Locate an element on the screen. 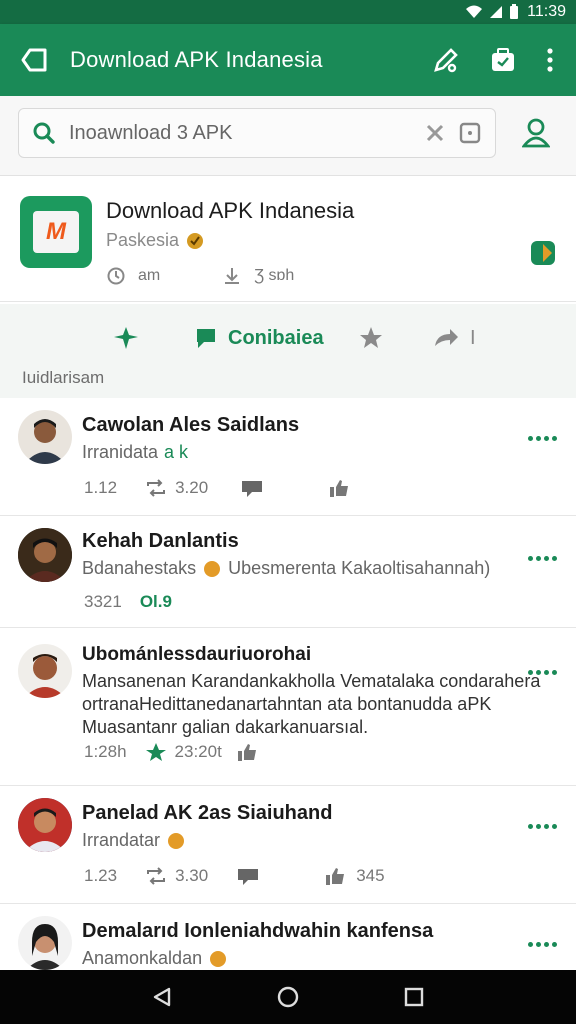 The width and height of the screenshot is (576, 1024). search-input: Inoawnload 3 APK is located at coordinates (257, 133).